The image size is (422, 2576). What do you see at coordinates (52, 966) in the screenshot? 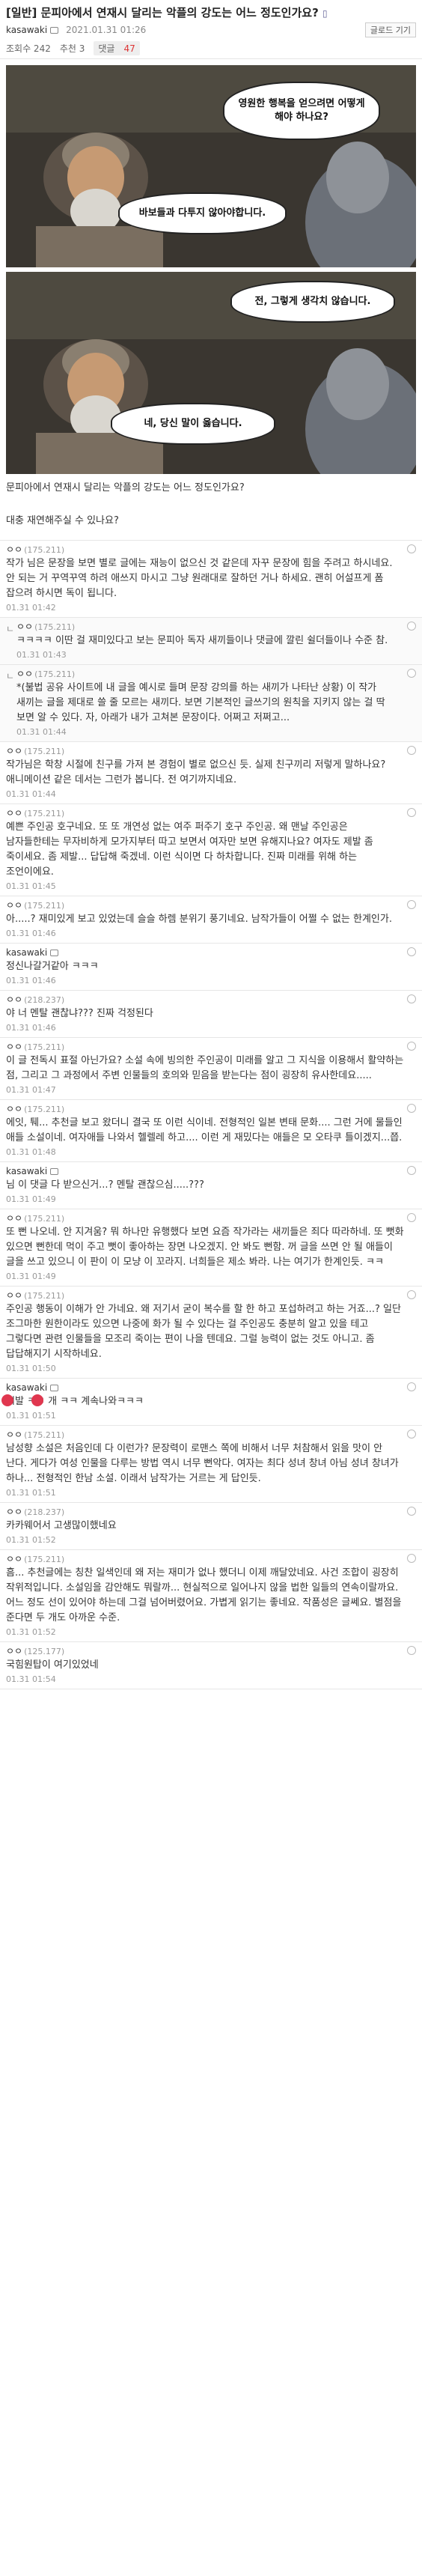
I see `comment-text: 정신나갈거같아 ㅋㅋㅋ` at bounding box center [52, 966].